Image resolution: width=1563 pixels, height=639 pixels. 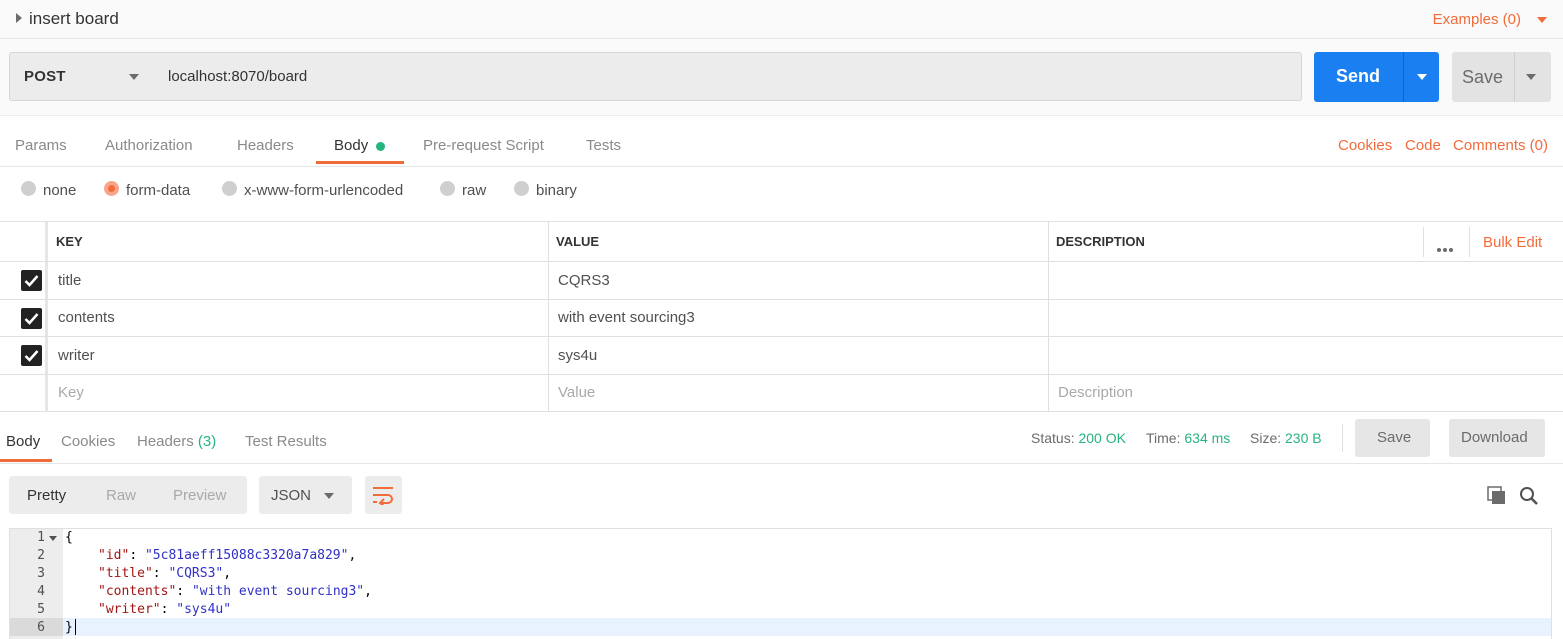 I want to click on tab-pre-request-script: Pre-request Script, so click(x=483, y=145).